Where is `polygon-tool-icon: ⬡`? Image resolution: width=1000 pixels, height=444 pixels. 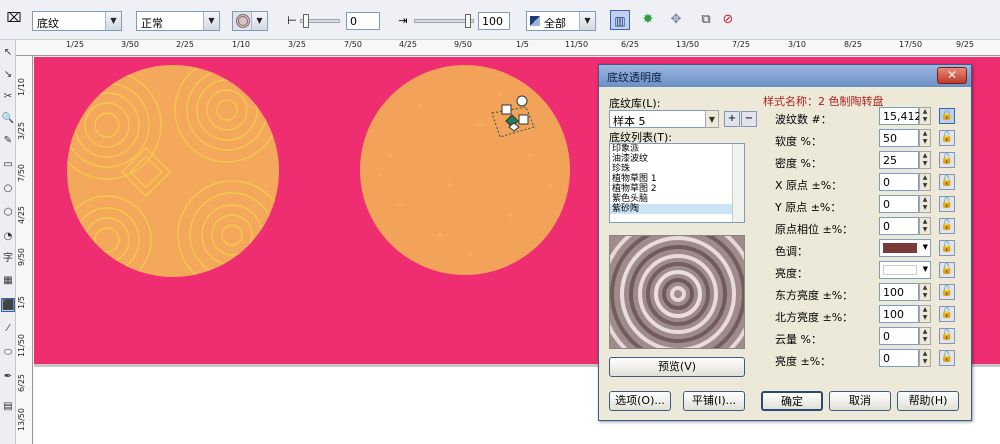
polygon-tool-icon: ⬡ is located at coordinates (8, 213).